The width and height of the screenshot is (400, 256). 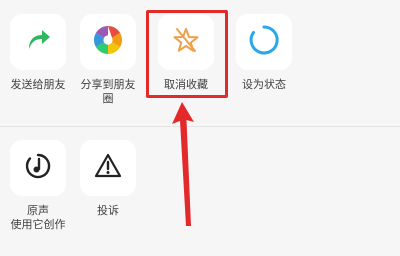 What do you see at coordinates (183, 164) in the screenshot?
I see `red-arrow-annotation` at bounding box center [183, 164].